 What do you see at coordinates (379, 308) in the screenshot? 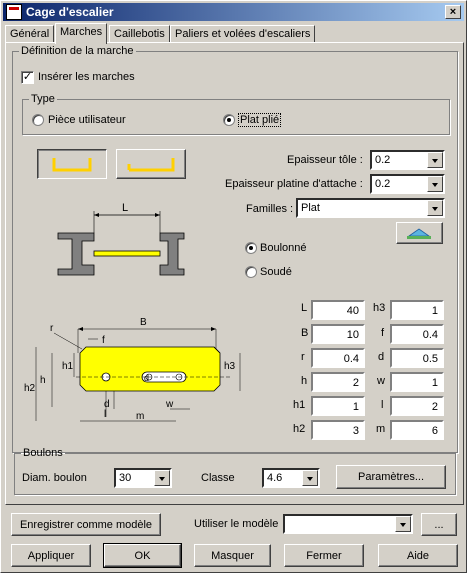
I see `dim-right-label-0: h3` at bounding box center [379, 308].